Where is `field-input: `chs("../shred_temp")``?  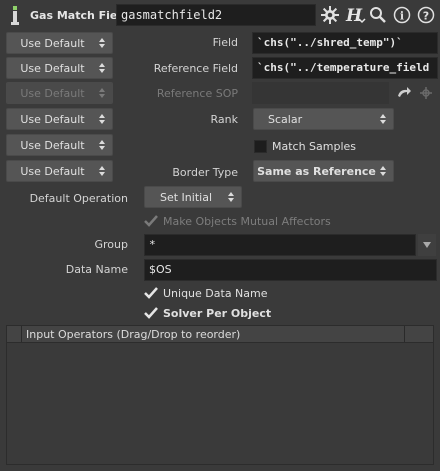 field-input: `chs("../shred_temp")` is located at coordinates (345, 43).